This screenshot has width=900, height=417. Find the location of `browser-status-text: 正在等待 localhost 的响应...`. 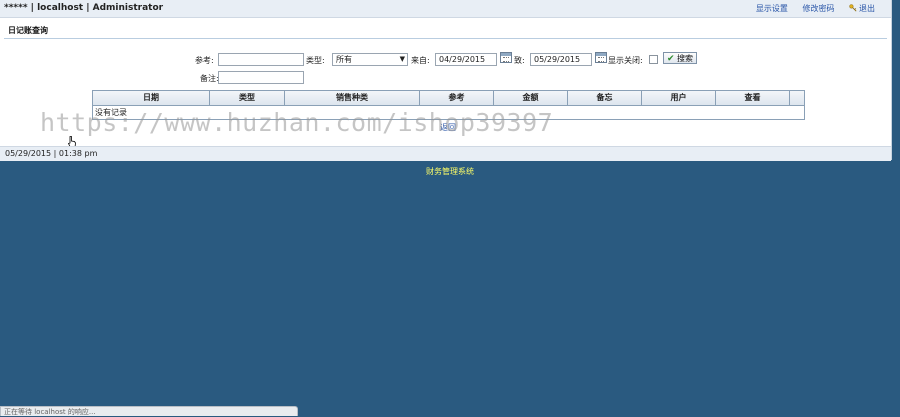

browser-status-text: 正在等待 localhost 的响应... is located at coordinates (149, 411).